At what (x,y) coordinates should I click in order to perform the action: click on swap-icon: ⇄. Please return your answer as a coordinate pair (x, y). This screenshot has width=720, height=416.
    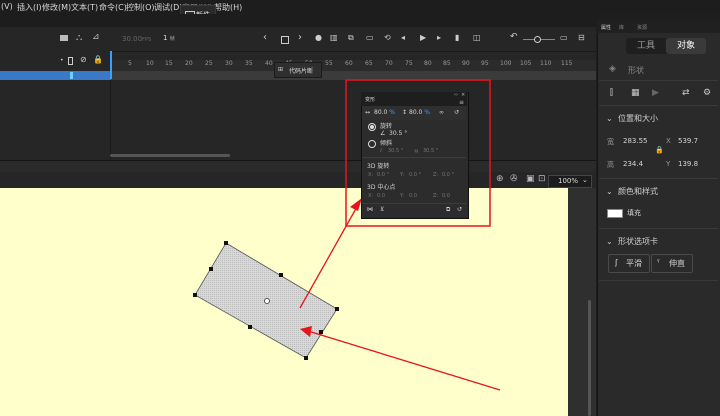
    Looking at the image, I should click on (686, 93).